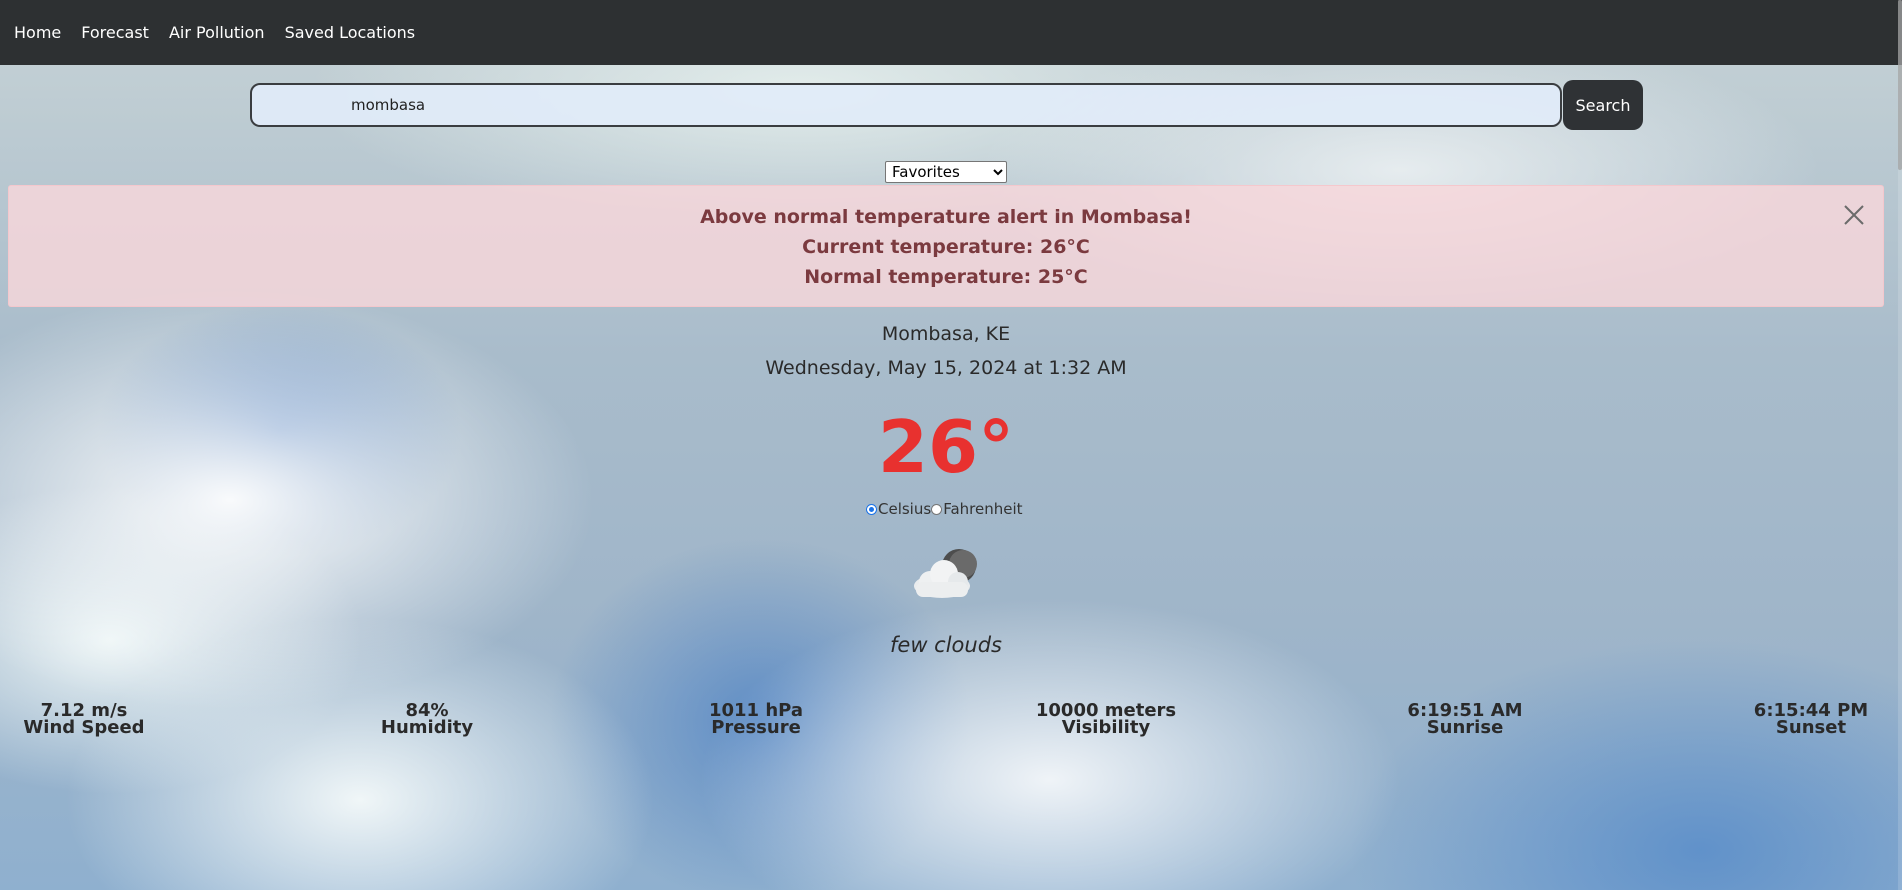 This screenshot has width=1902, height=890. I want to click on stat-label: Sunrise, so click(1465, 727).